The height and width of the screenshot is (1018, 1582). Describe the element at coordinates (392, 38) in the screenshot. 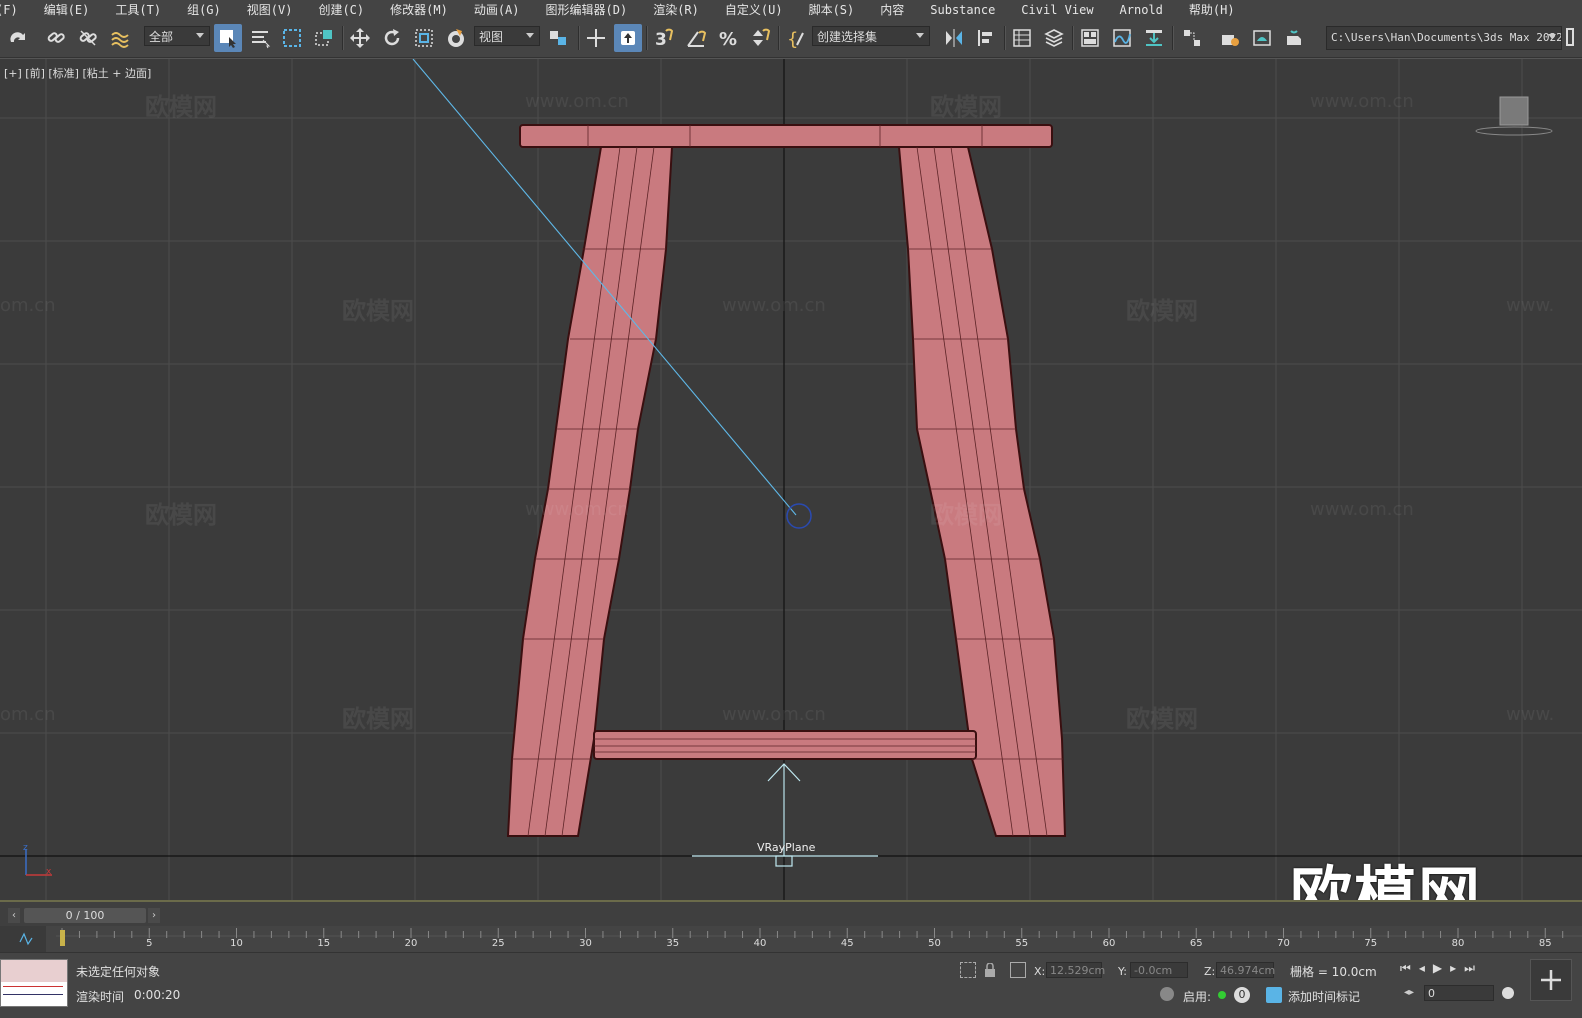

I see `rotate-icon` at that location.